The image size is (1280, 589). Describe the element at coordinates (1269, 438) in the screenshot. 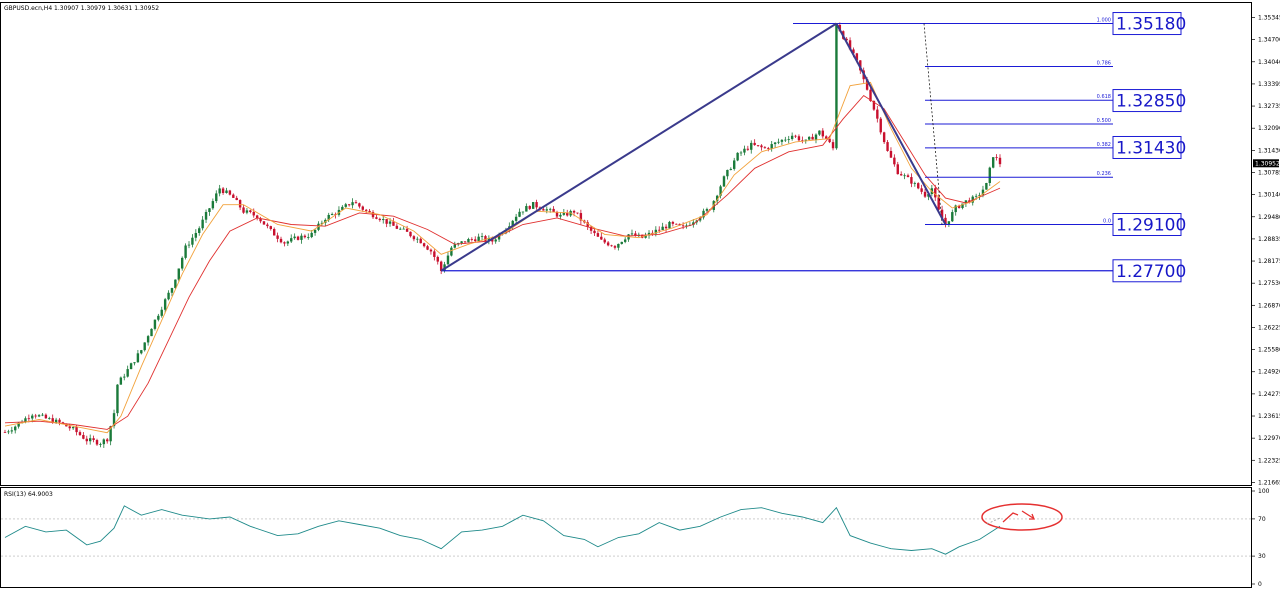

I see `price-tick-label: 1.22970` at that location.